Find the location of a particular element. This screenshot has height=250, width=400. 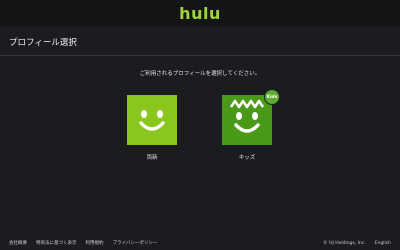

kids-badge: Kids is located at coordinates (272, 97).